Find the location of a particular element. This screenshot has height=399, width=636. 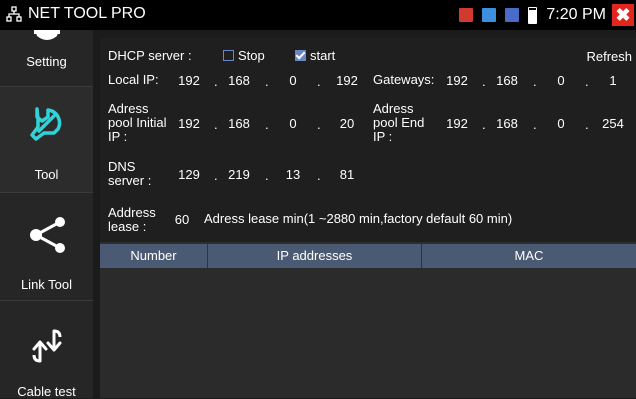

pool-end-label-line-3: IP : is located at coordinates (383, 136).